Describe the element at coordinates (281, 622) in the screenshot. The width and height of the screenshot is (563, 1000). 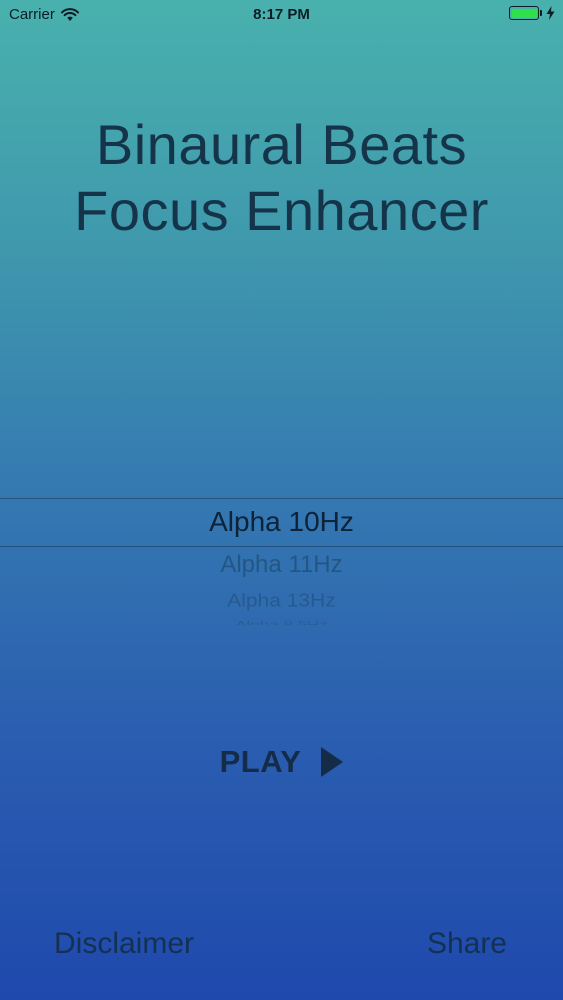
I see `picker-item: Alpha 8.5Hz` at that location.